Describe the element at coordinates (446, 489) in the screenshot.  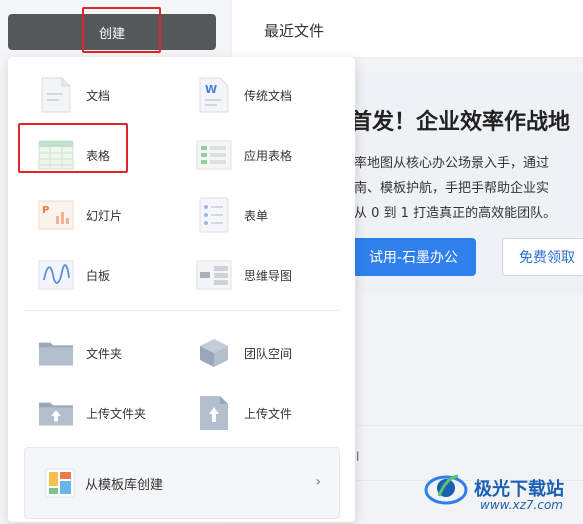
I see `watermark-logo-icon` at that location.